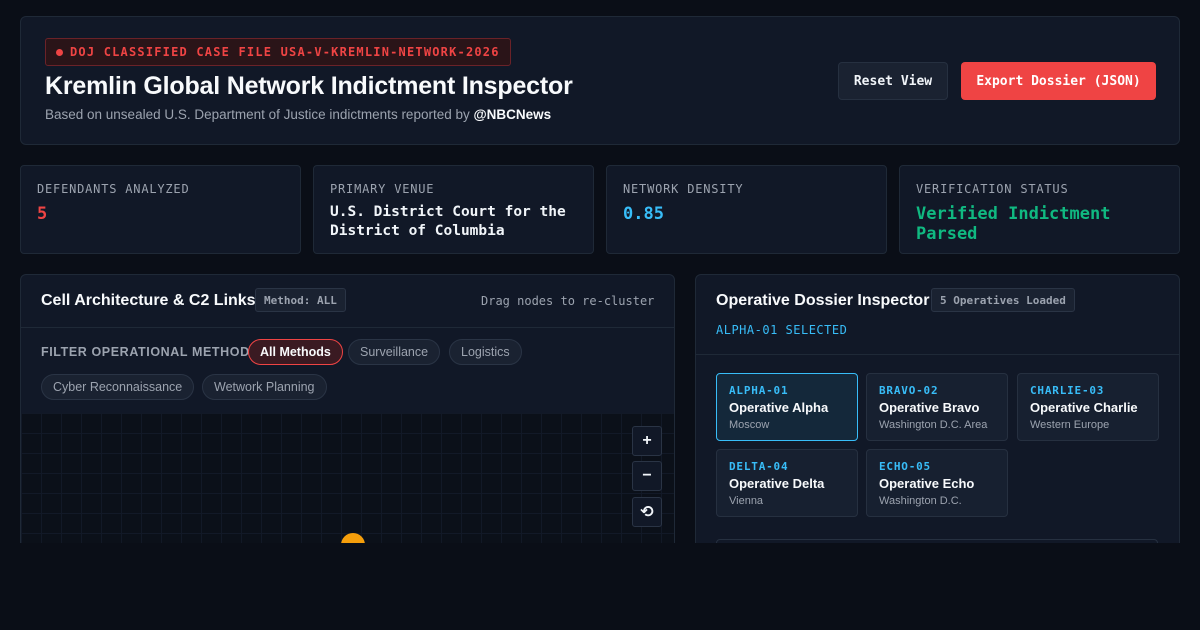 Image resolution: width=1200 pixels, height=630 pixels. I want to click on operative-name: Operative Alpha, so click(779, 407).